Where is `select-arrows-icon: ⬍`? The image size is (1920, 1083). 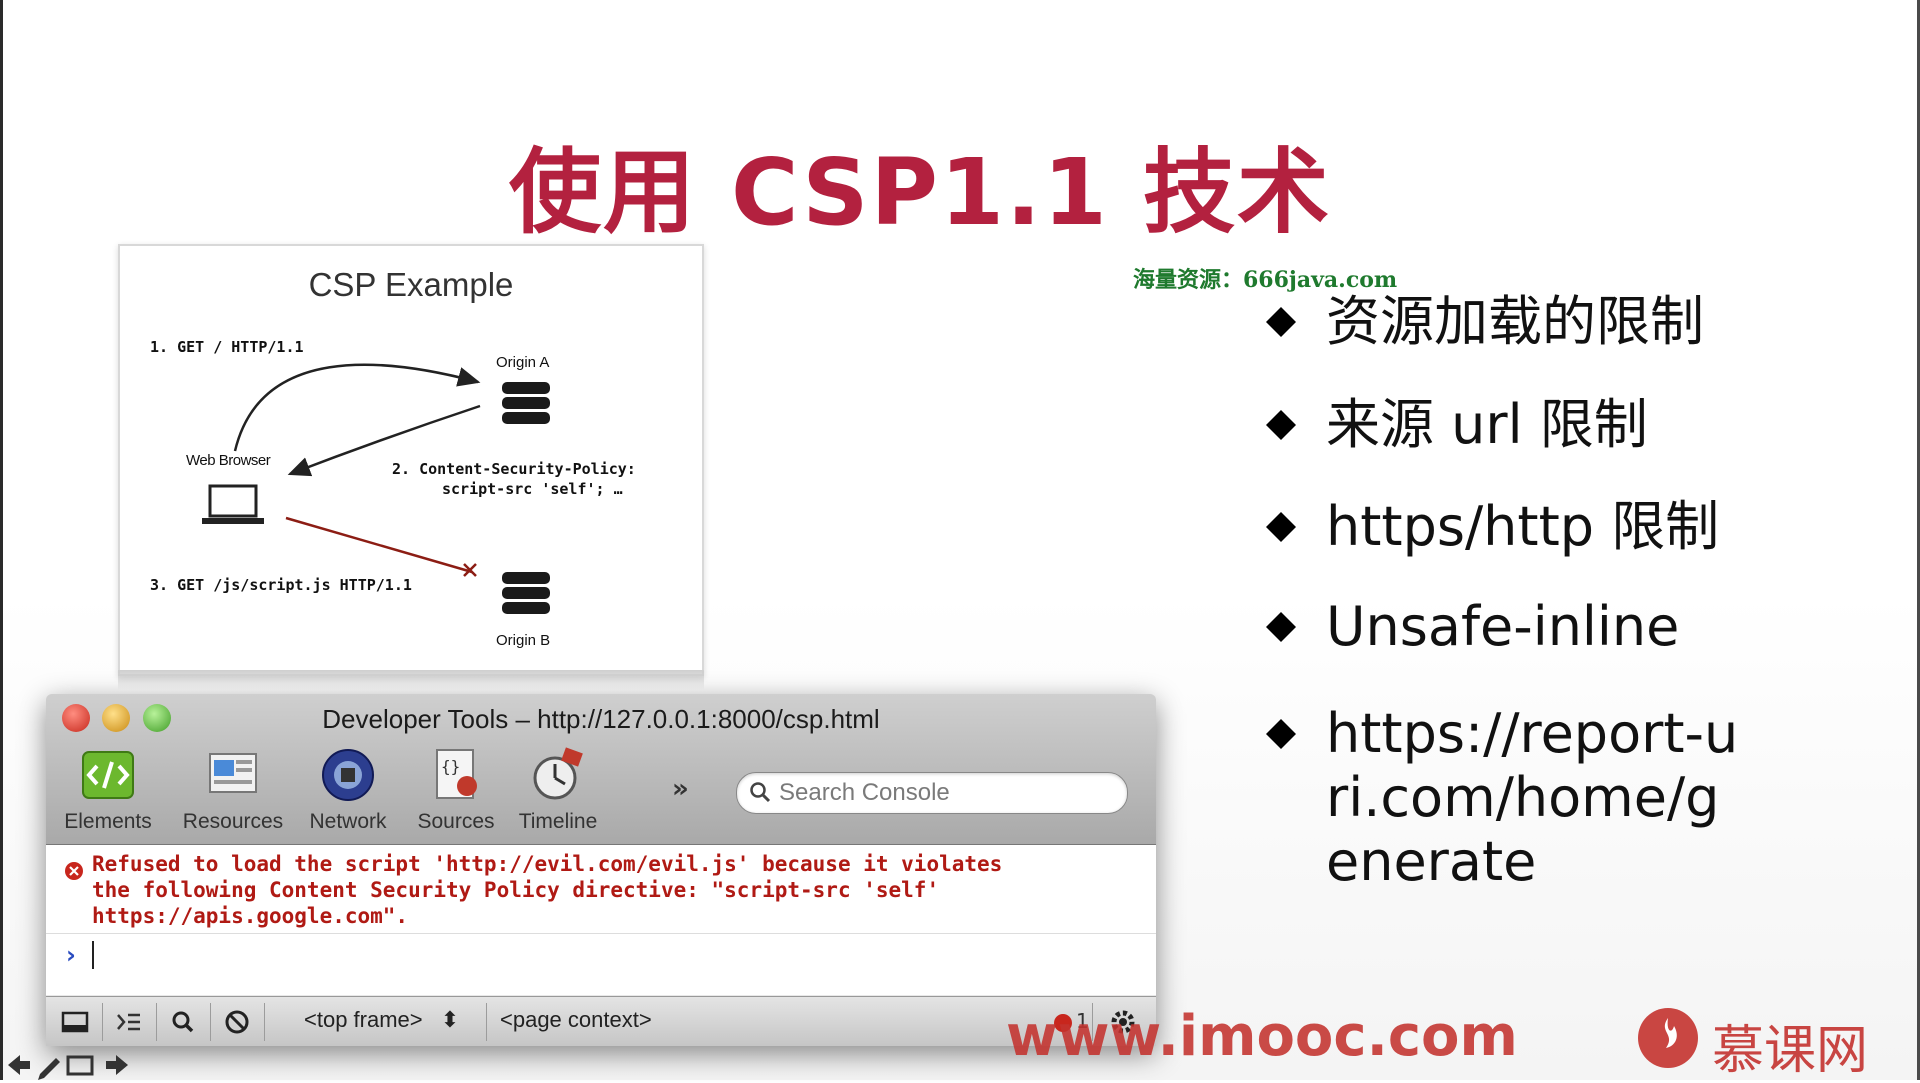 select-arrows-icon: ⬍ is located at coordinates (450, 1019).